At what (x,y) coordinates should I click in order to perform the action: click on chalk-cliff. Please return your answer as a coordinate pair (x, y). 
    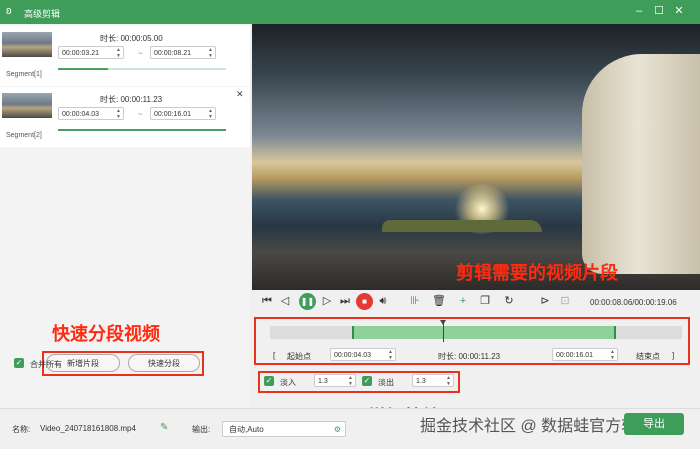
    Looking at the image, I should click on (641, 164).